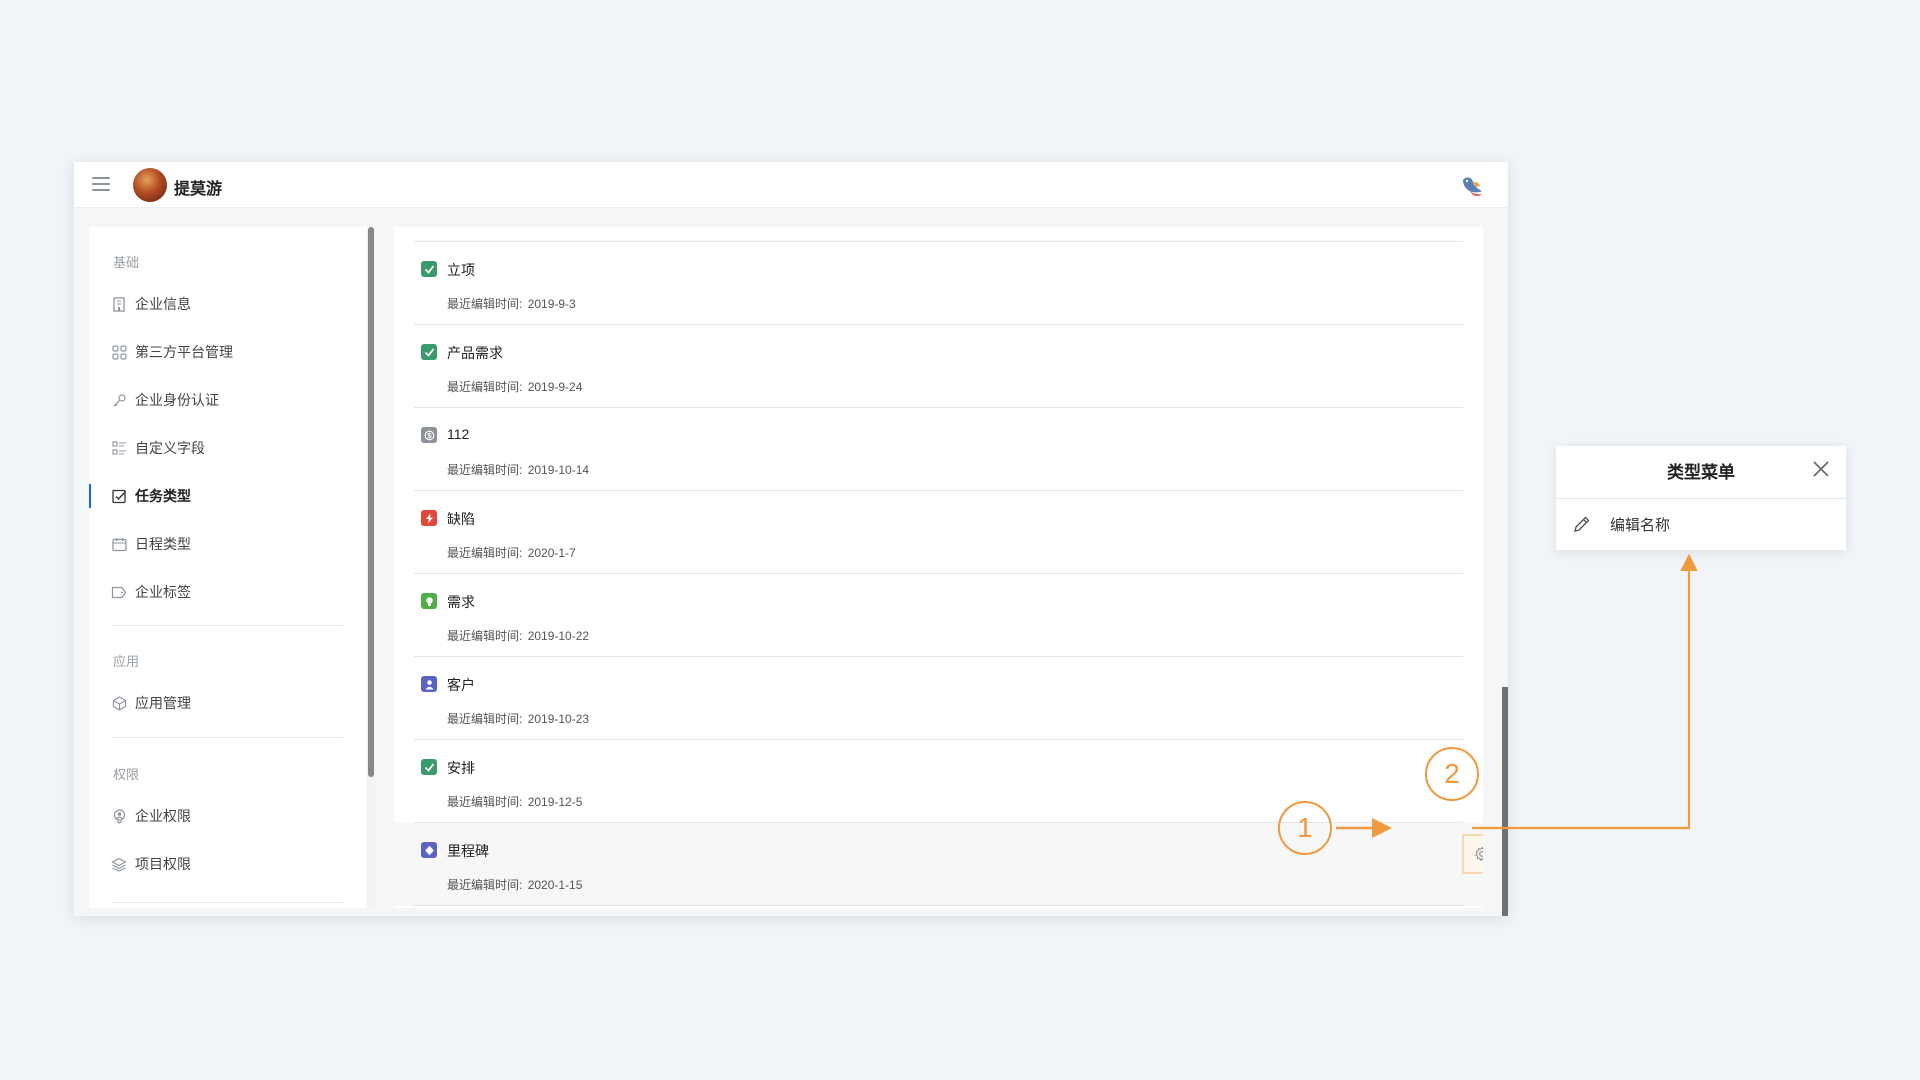 The height and width of the screenshot is (1080, 1920). I want to click on edit-time-value: 2019-9-3, so click(551, 304).